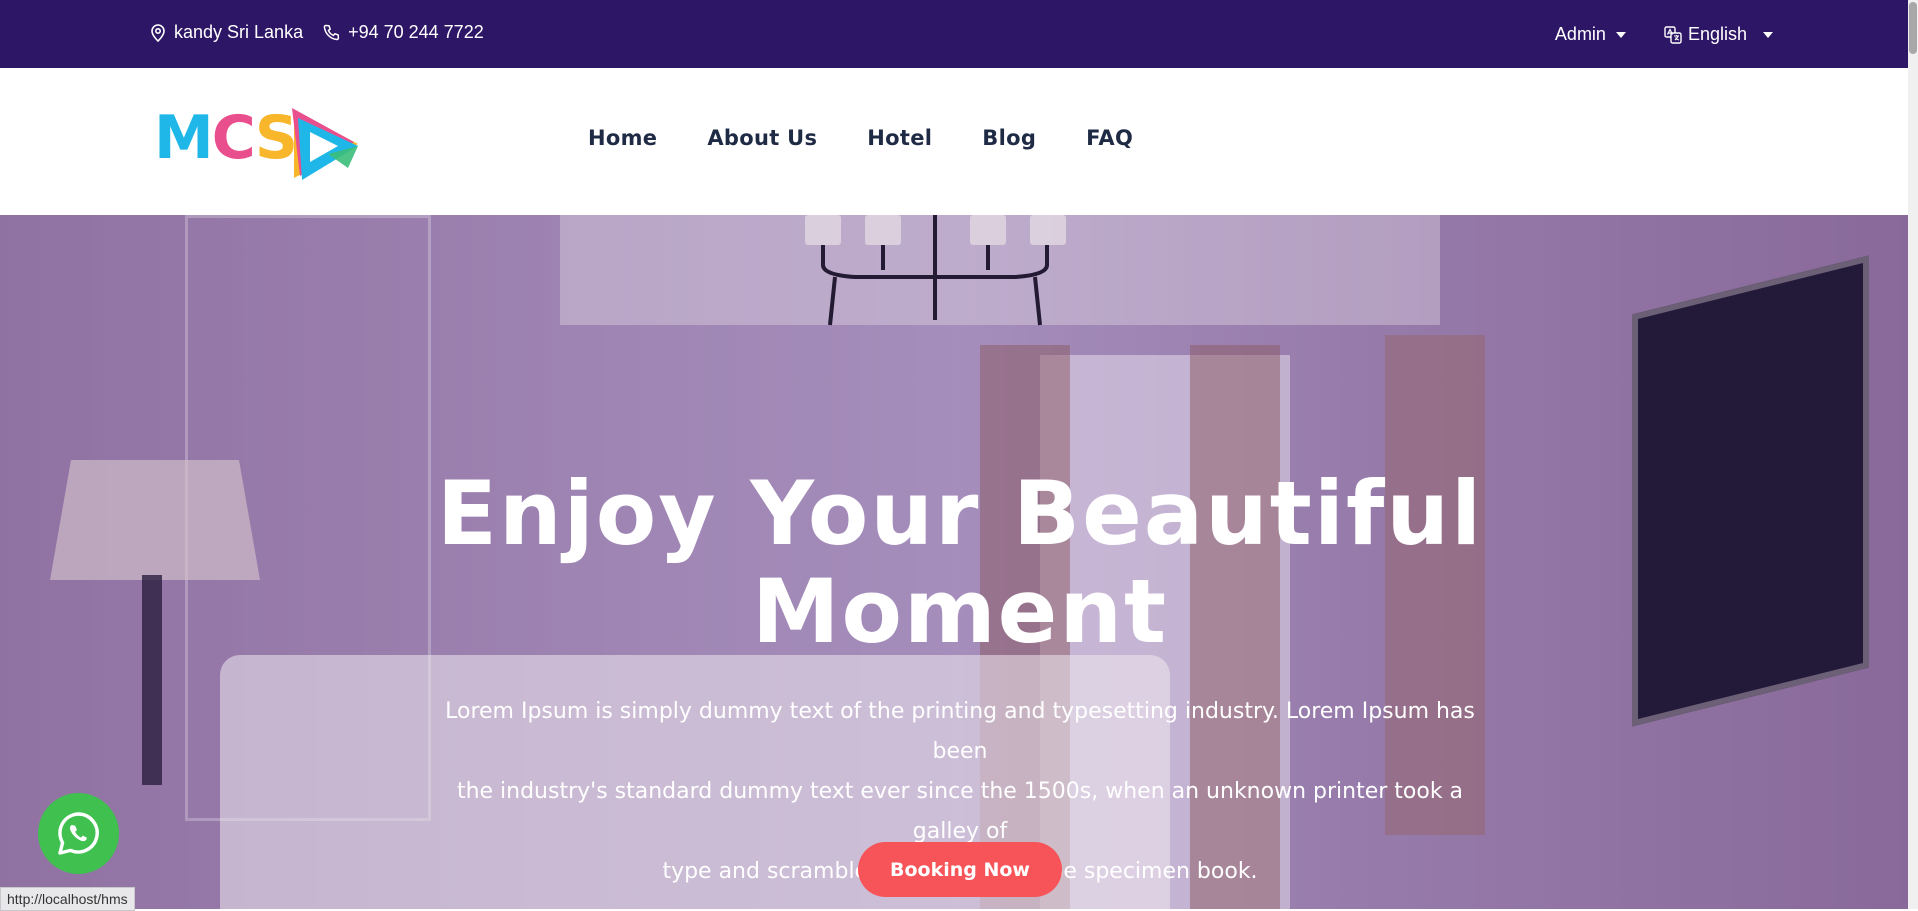 The width and height of the screenshot is (1918, 911). What do you see at coordinates (960, 869) in the screenshot?
I see `booking-now-button: Booking Now` at bounding box center [960, 869].